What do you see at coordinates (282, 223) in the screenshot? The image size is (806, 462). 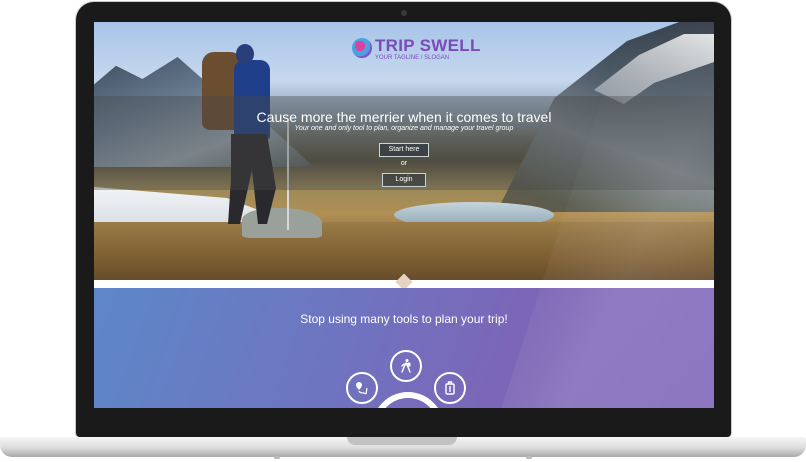 I see `hero-rock` at bounding box center [282, 223].